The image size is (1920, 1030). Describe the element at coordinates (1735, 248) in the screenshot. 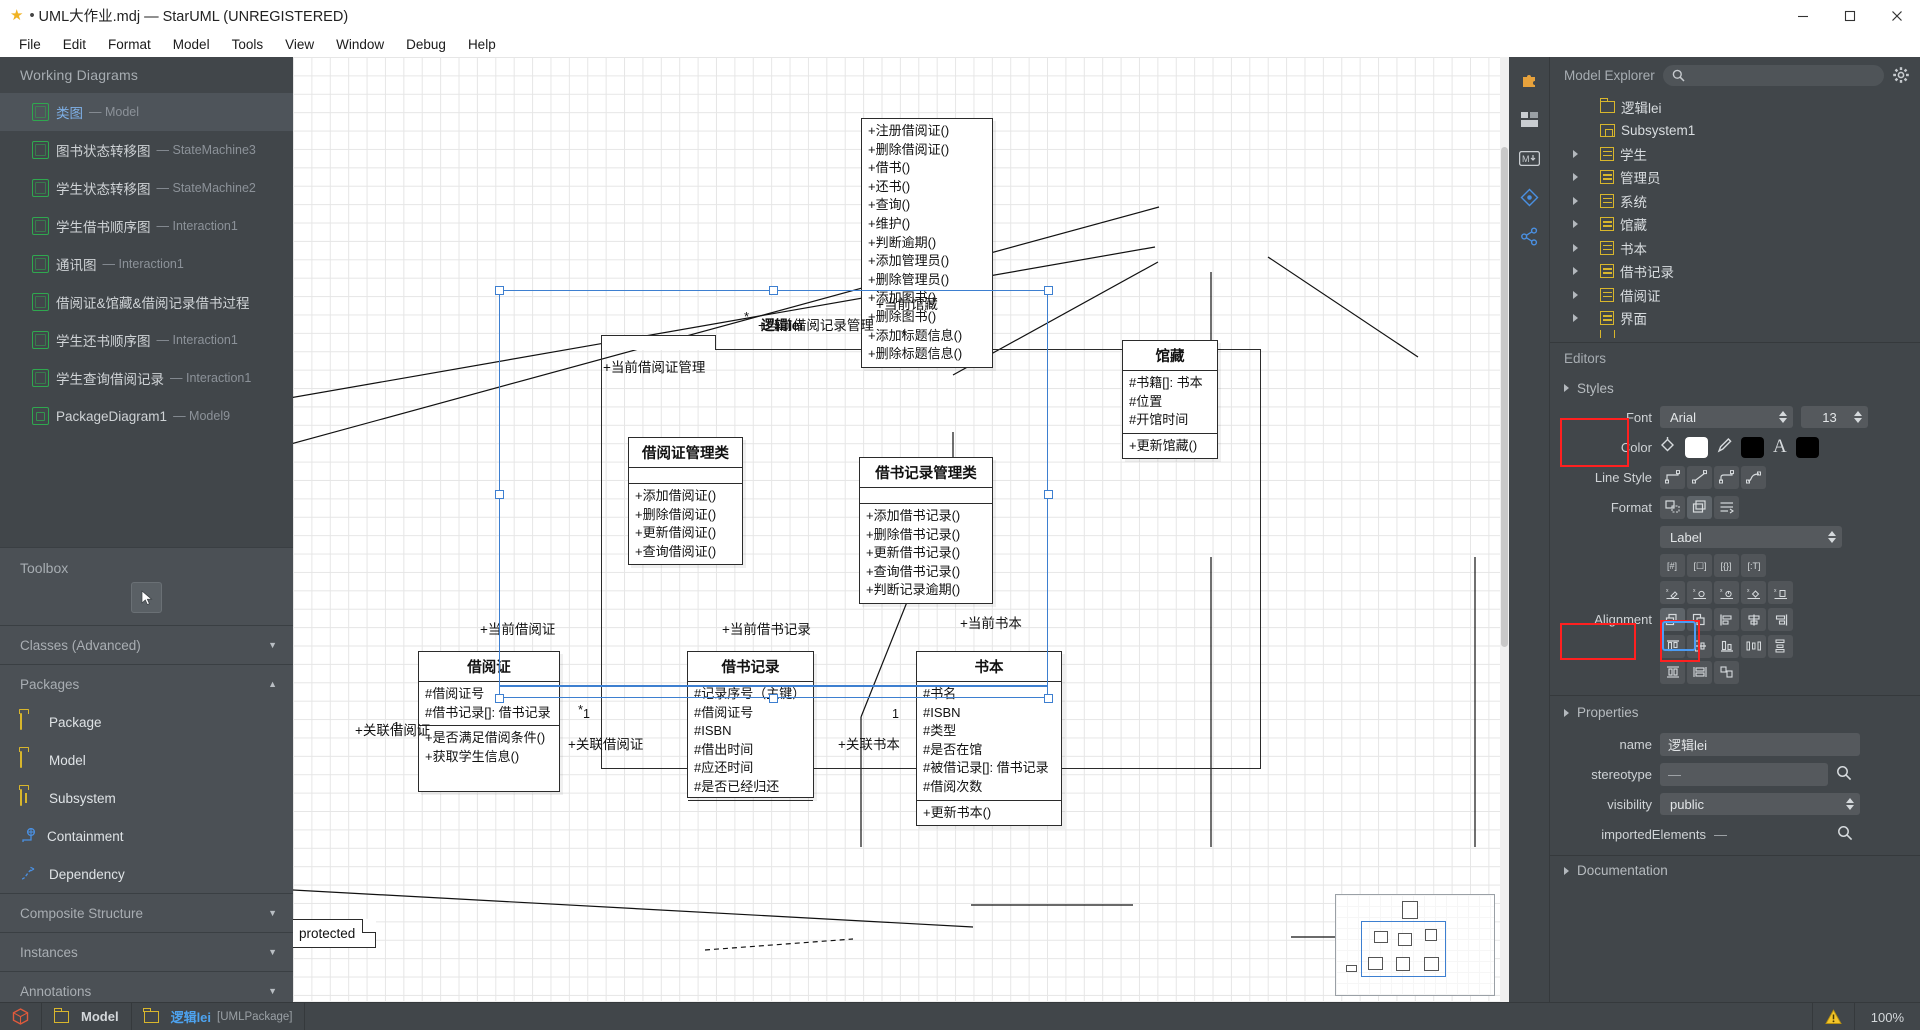

I see `tree-item-book: 书本` at that location.